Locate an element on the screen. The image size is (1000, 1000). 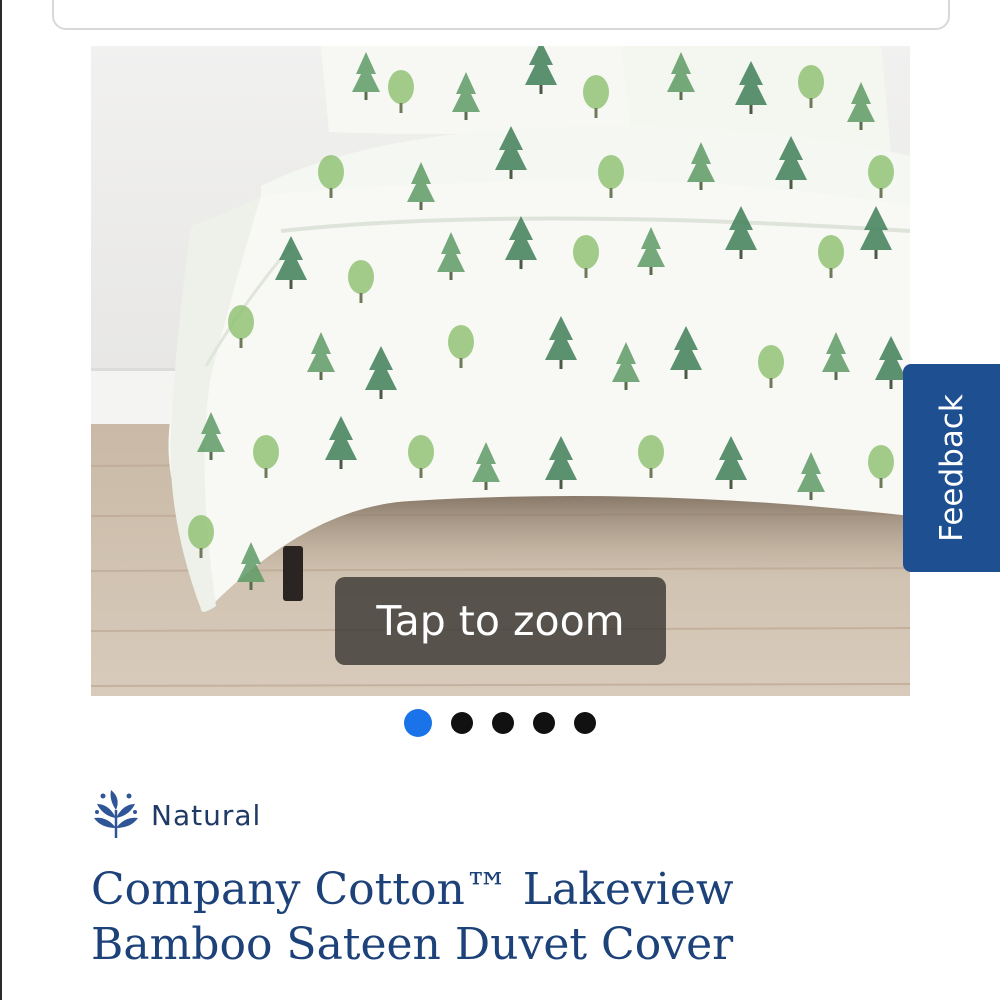
feedback-tab: Feedback is located at coordinates (951, 468).